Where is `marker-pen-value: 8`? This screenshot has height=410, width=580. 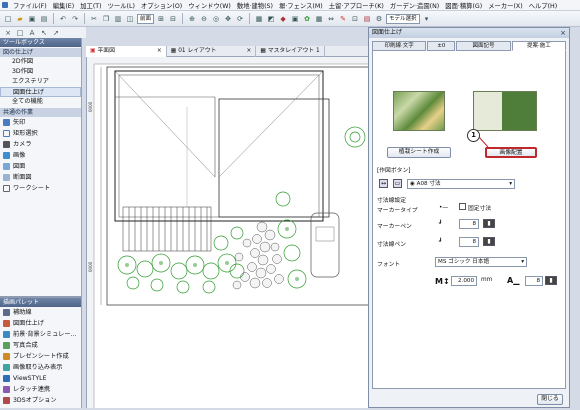
marker-pen-value: 8 is located at coordinates (469, 224).